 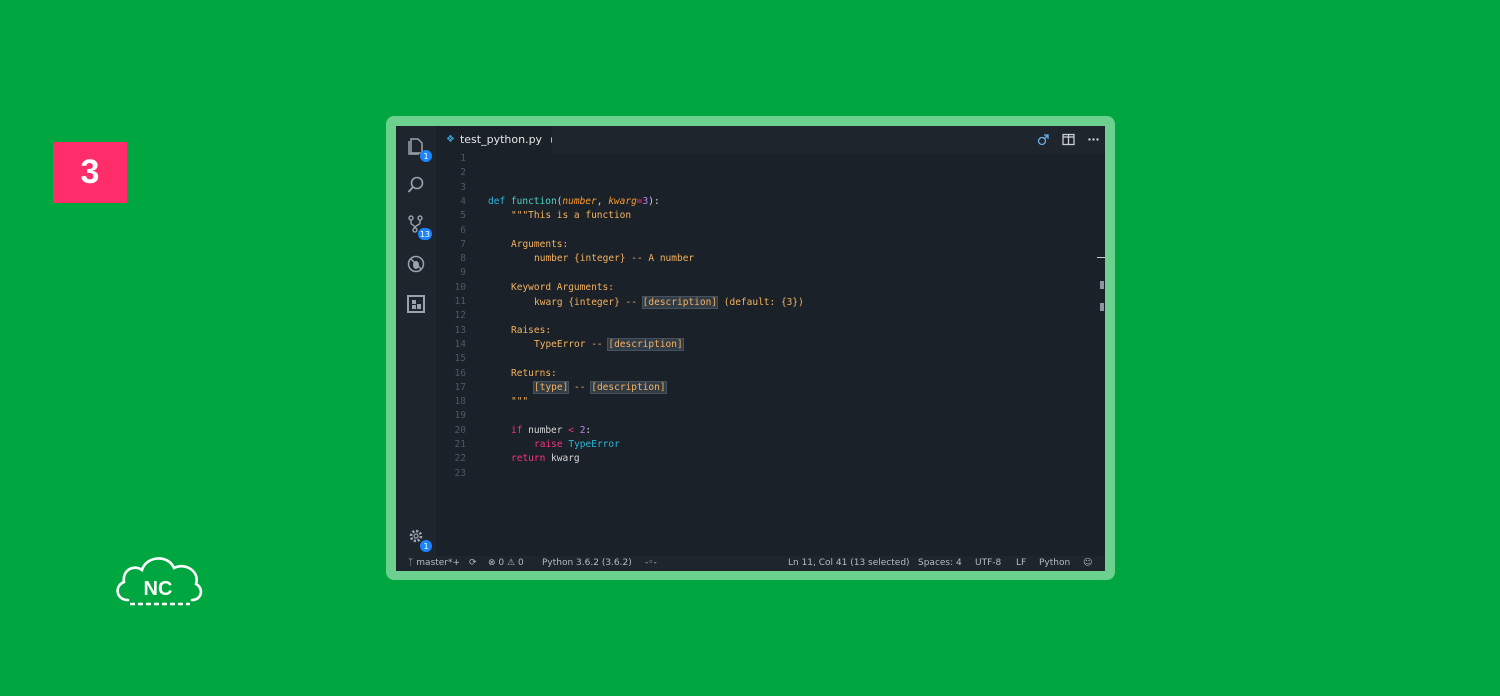 I want to click on indentation-status: Spaces: 4, so click(x=940, y=563).